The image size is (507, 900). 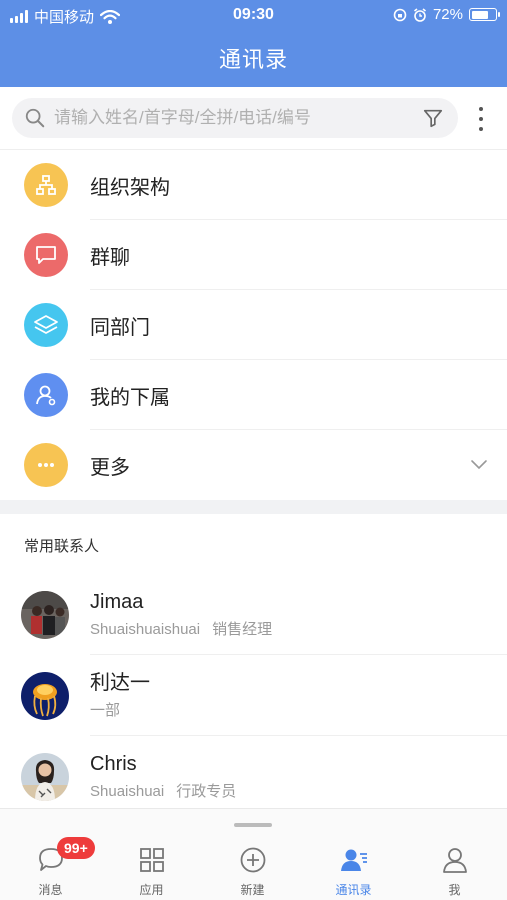 I want to click on contact-company: Shuaishuaishuai, so click(x=145, y=629).